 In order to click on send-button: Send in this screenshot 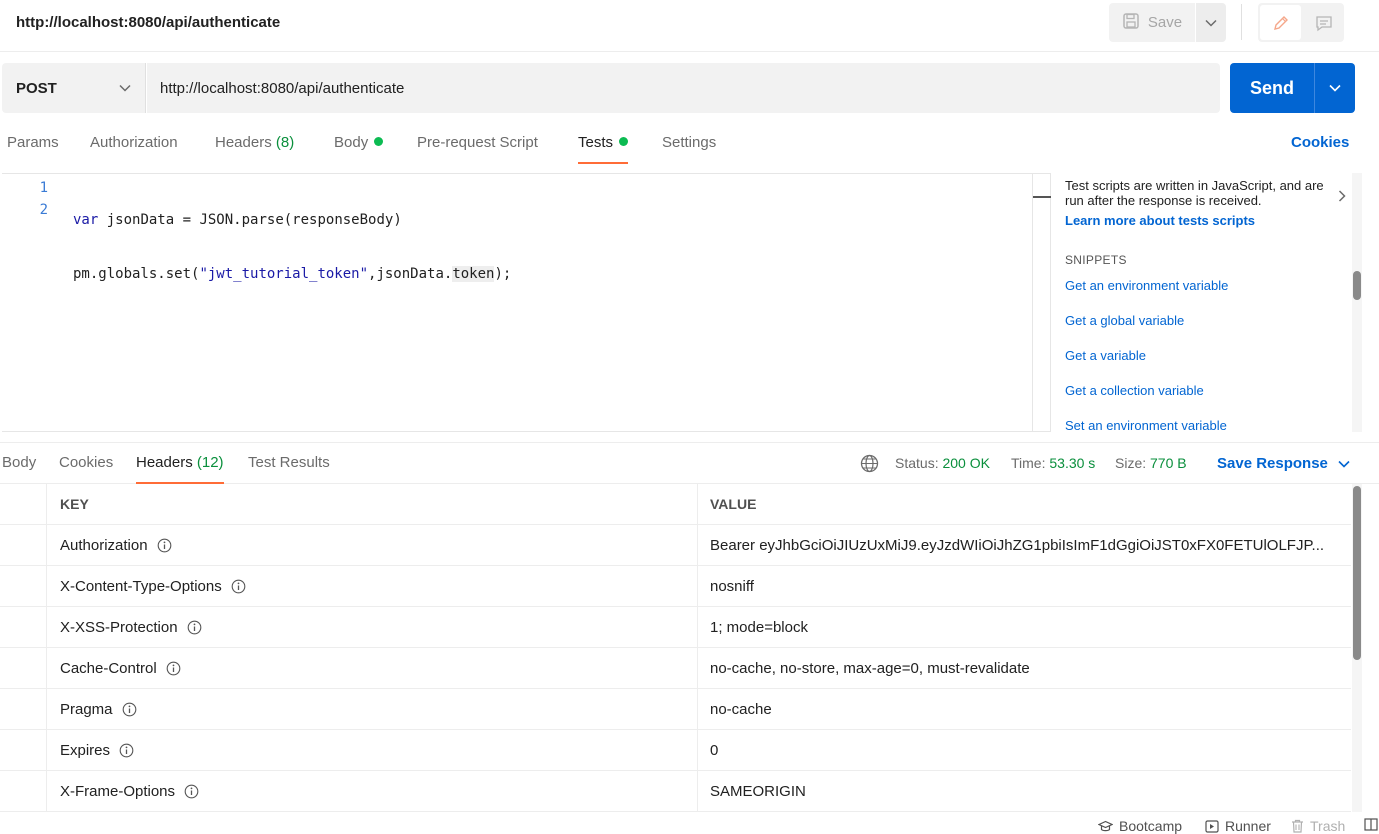, I will do `click(1272, 88)`.